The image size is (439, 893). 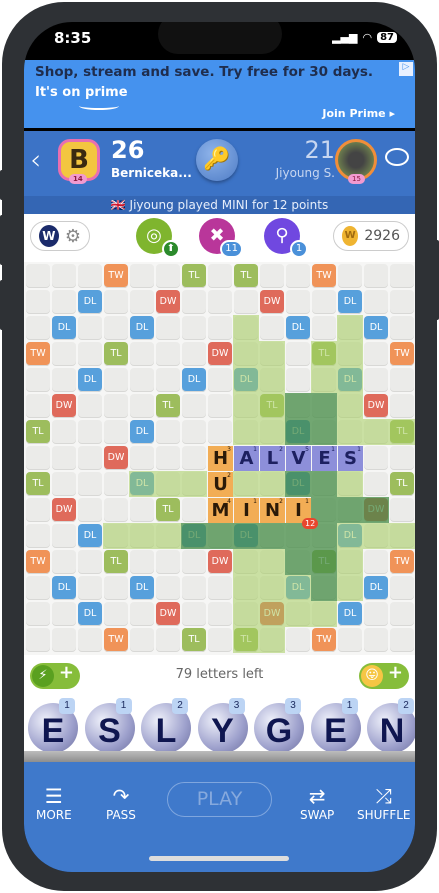 I want to click on powerup-radar-button: ◎ ⬆, so click(x=158, y=238).